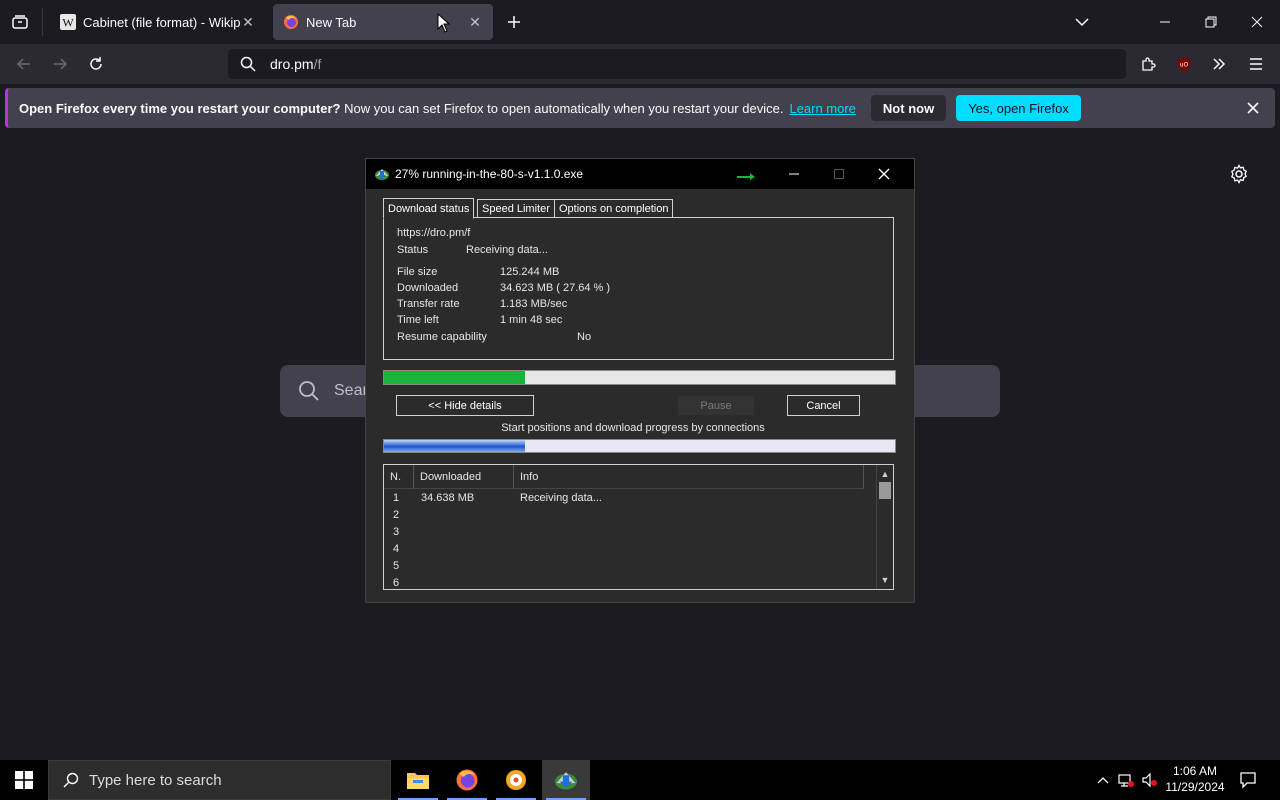 Image resolution: width=1280 pixels, height=800 pixels. I want to click on firefox-icon, so click(467, 780).